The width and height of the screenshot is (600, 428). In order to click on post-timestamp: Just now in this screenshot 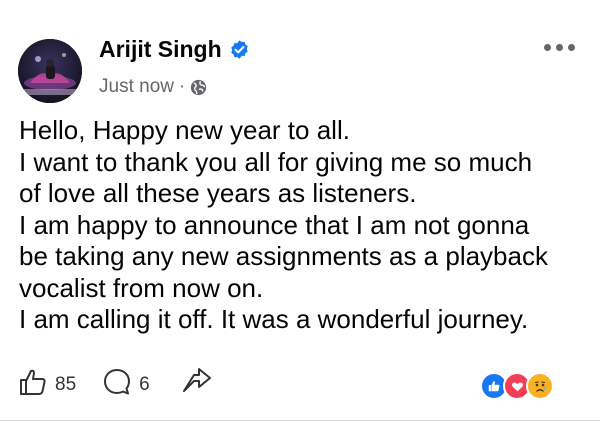, I will do `click(136, 87)`.